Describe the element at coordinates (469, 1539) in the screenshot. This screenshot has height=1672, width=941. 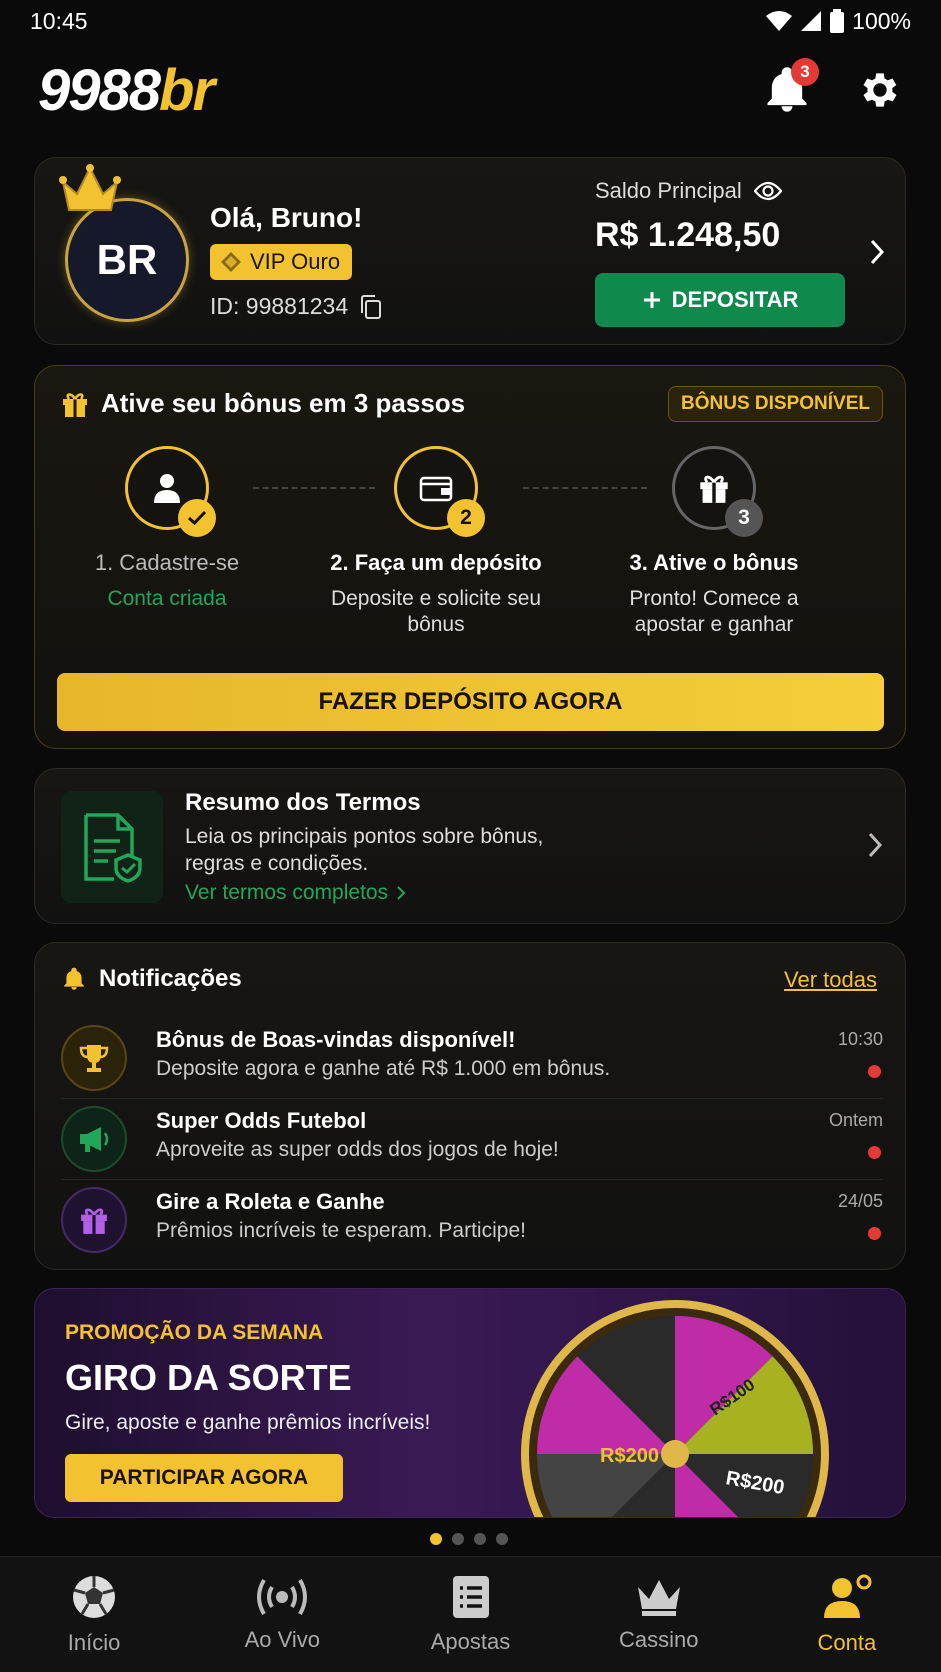
I see `carousel-indicator` at that location.